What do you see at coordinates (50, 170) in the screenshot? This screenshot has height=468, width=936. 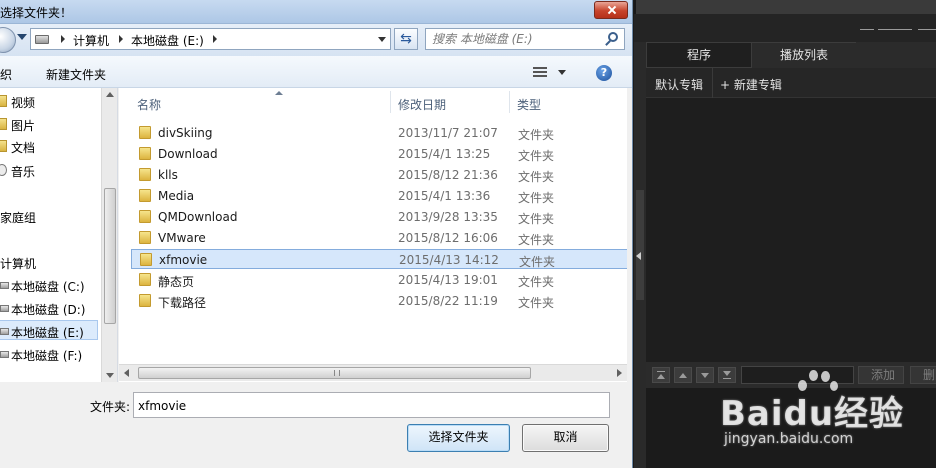 I see `nav-item-music: 音乐` at bounding box center [50, 170].